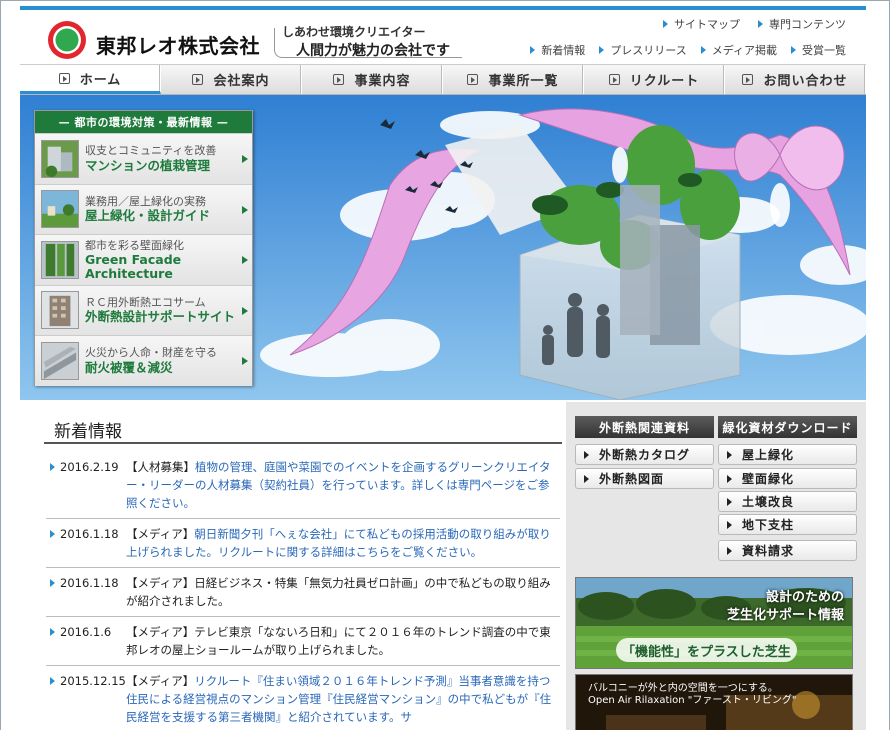  I want to click on rooftop-greening-button: 屋上緑化, so click(787, 454).